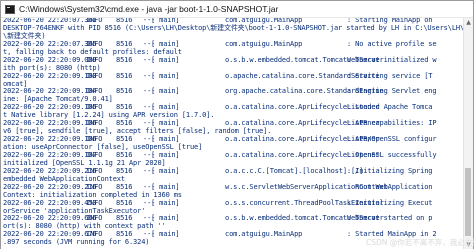  What do you see at coordinates (390, 218) in the screenshot?
I see `log-message: : Tomcat started on p` at bounding box center [390, 218].